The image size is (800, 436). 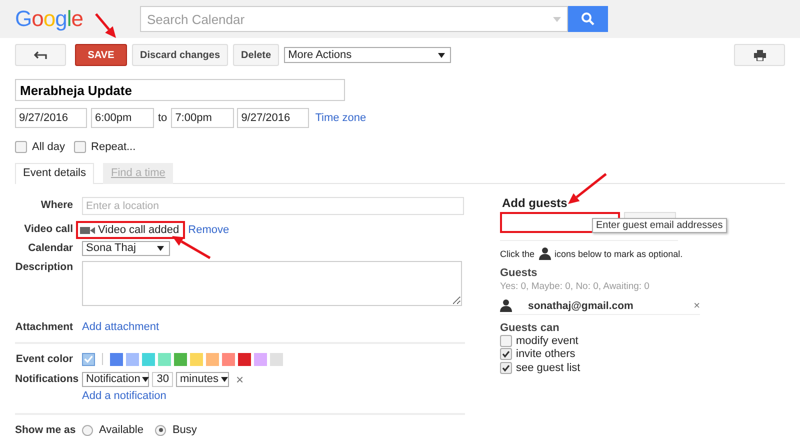 What do you see at coordinates (548, 368) in the screenshot?
I see `checkbox-label: see guest list` at bounding box center [548, 368].